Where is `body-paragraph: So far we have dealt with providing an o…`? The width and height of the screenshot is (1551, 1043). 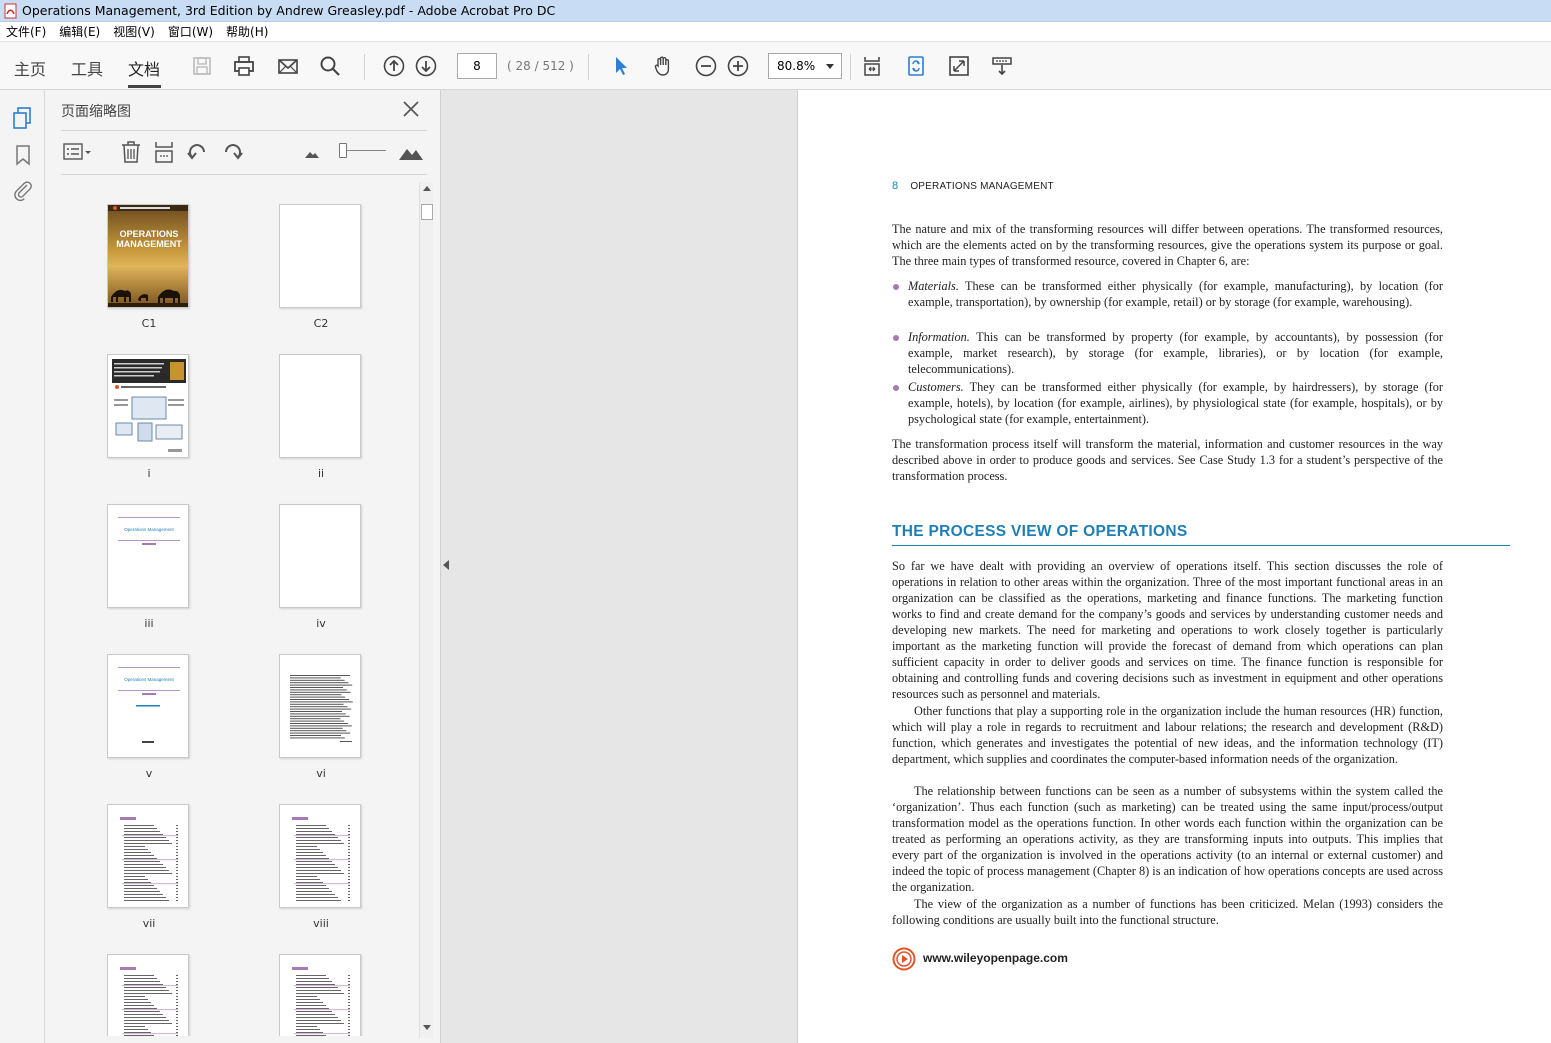
body-paragraph: So far we have dealt with providing an o… is located at coordinates (1167, 630).